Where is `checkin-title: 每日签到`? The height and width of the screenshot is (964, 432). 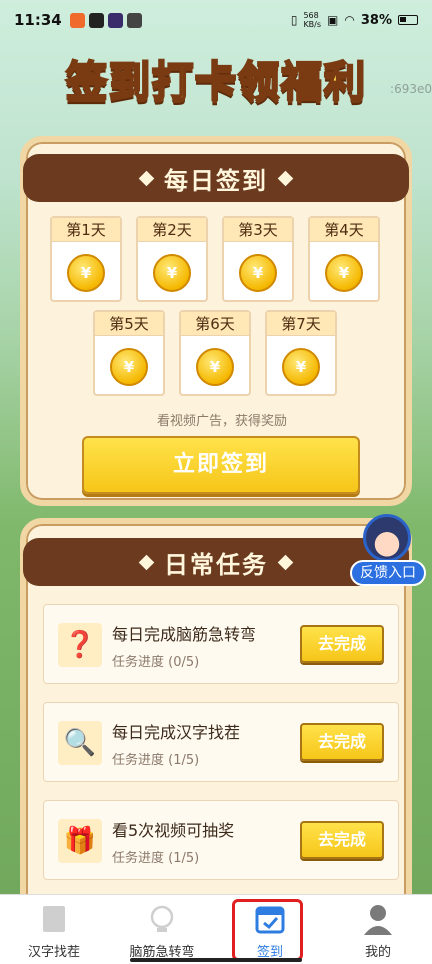 checkin-title: 每日签到 is located at coordinates (216, 180).